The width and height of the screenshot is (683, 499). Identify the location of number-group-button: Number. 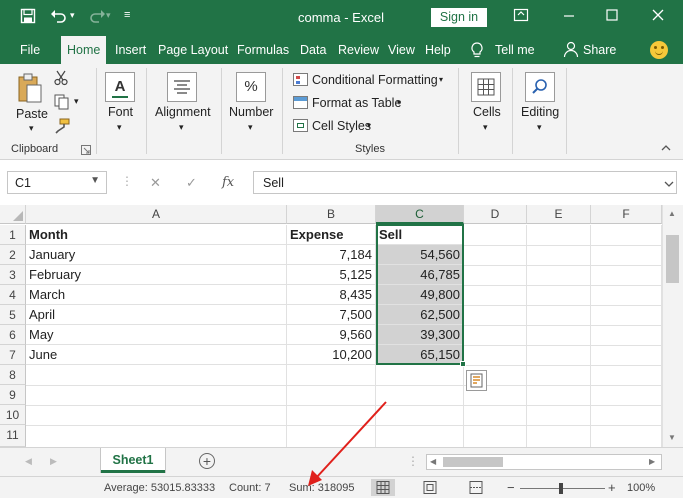
(251, 112).